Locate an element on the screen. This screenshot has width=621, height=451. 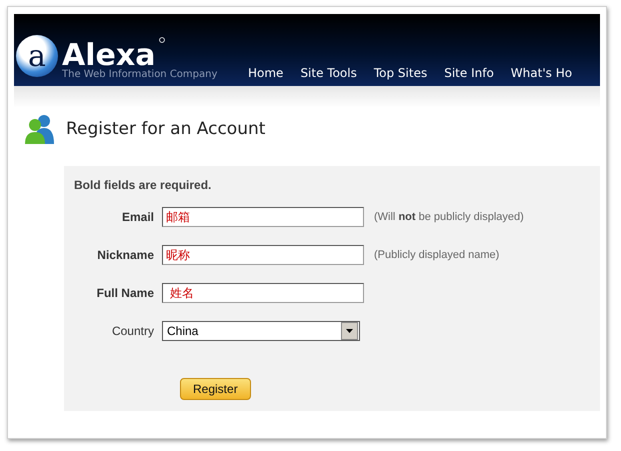
field-label: Country is located at coordinates (132, 331).